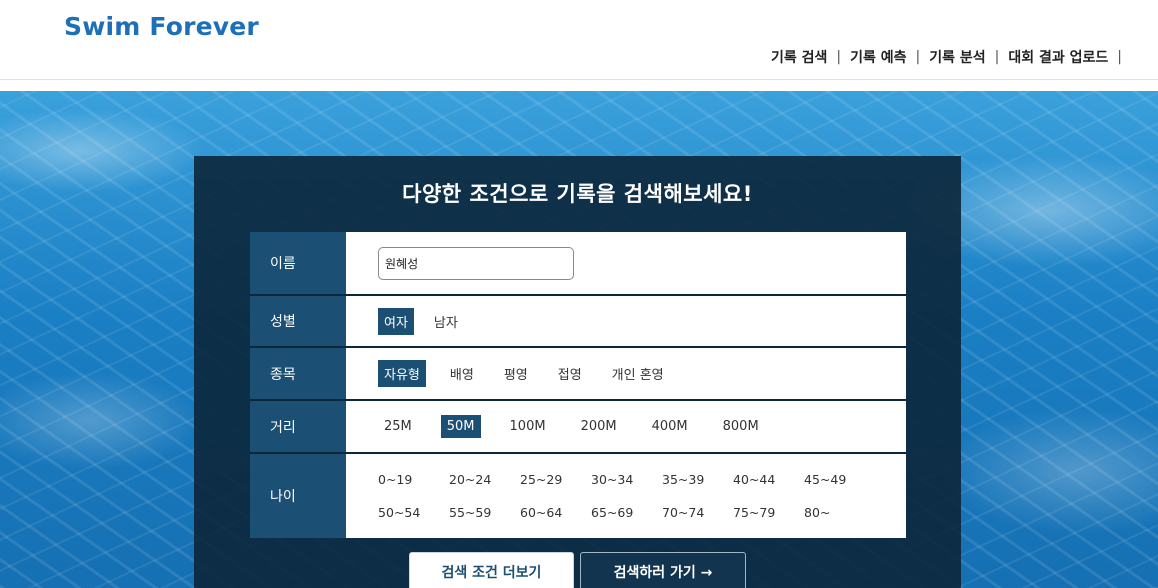 This screenshot has height=588, width=1158. What do you see at coordinates (413, 479) in the screenshot?
I see `age-option: 0~19` at bounding box center [413, 479].